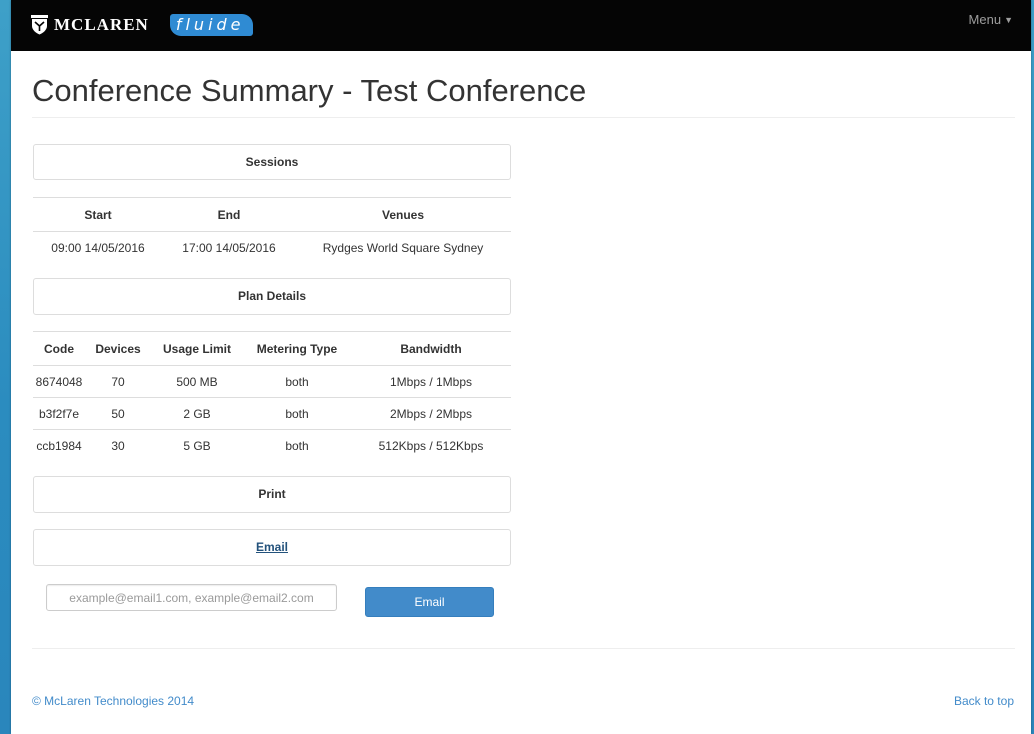 The width and height of the screenshot is (1034, 734). Describe the element at coordinates (39, 25) in the screenshot. I see `crest-icon` at that location.